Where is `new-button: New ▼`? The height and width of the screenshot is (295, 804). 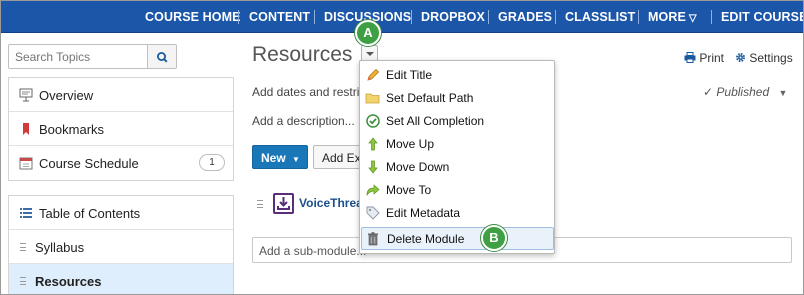 new-button: New ▼ is located at coordinates (280, 157).